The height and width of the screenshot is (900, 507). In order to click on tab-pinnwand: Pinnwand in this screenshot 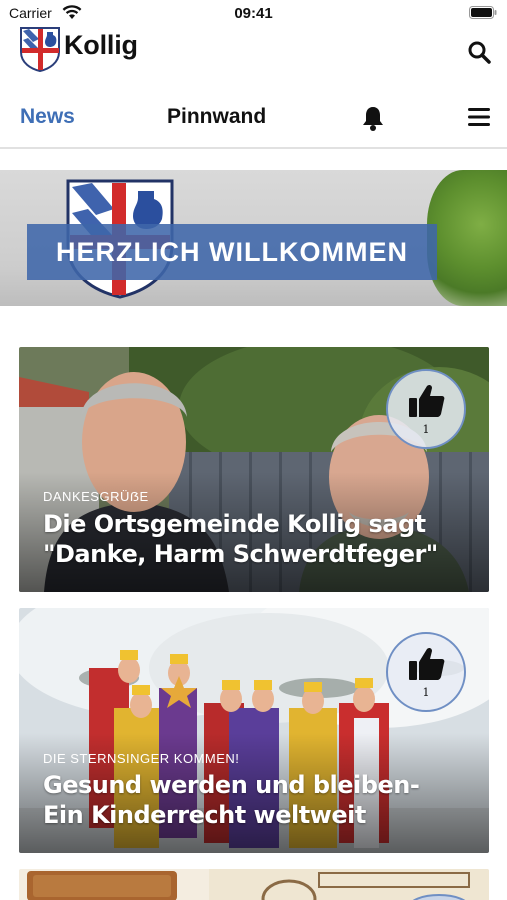, I will do `click(216, 117)`.